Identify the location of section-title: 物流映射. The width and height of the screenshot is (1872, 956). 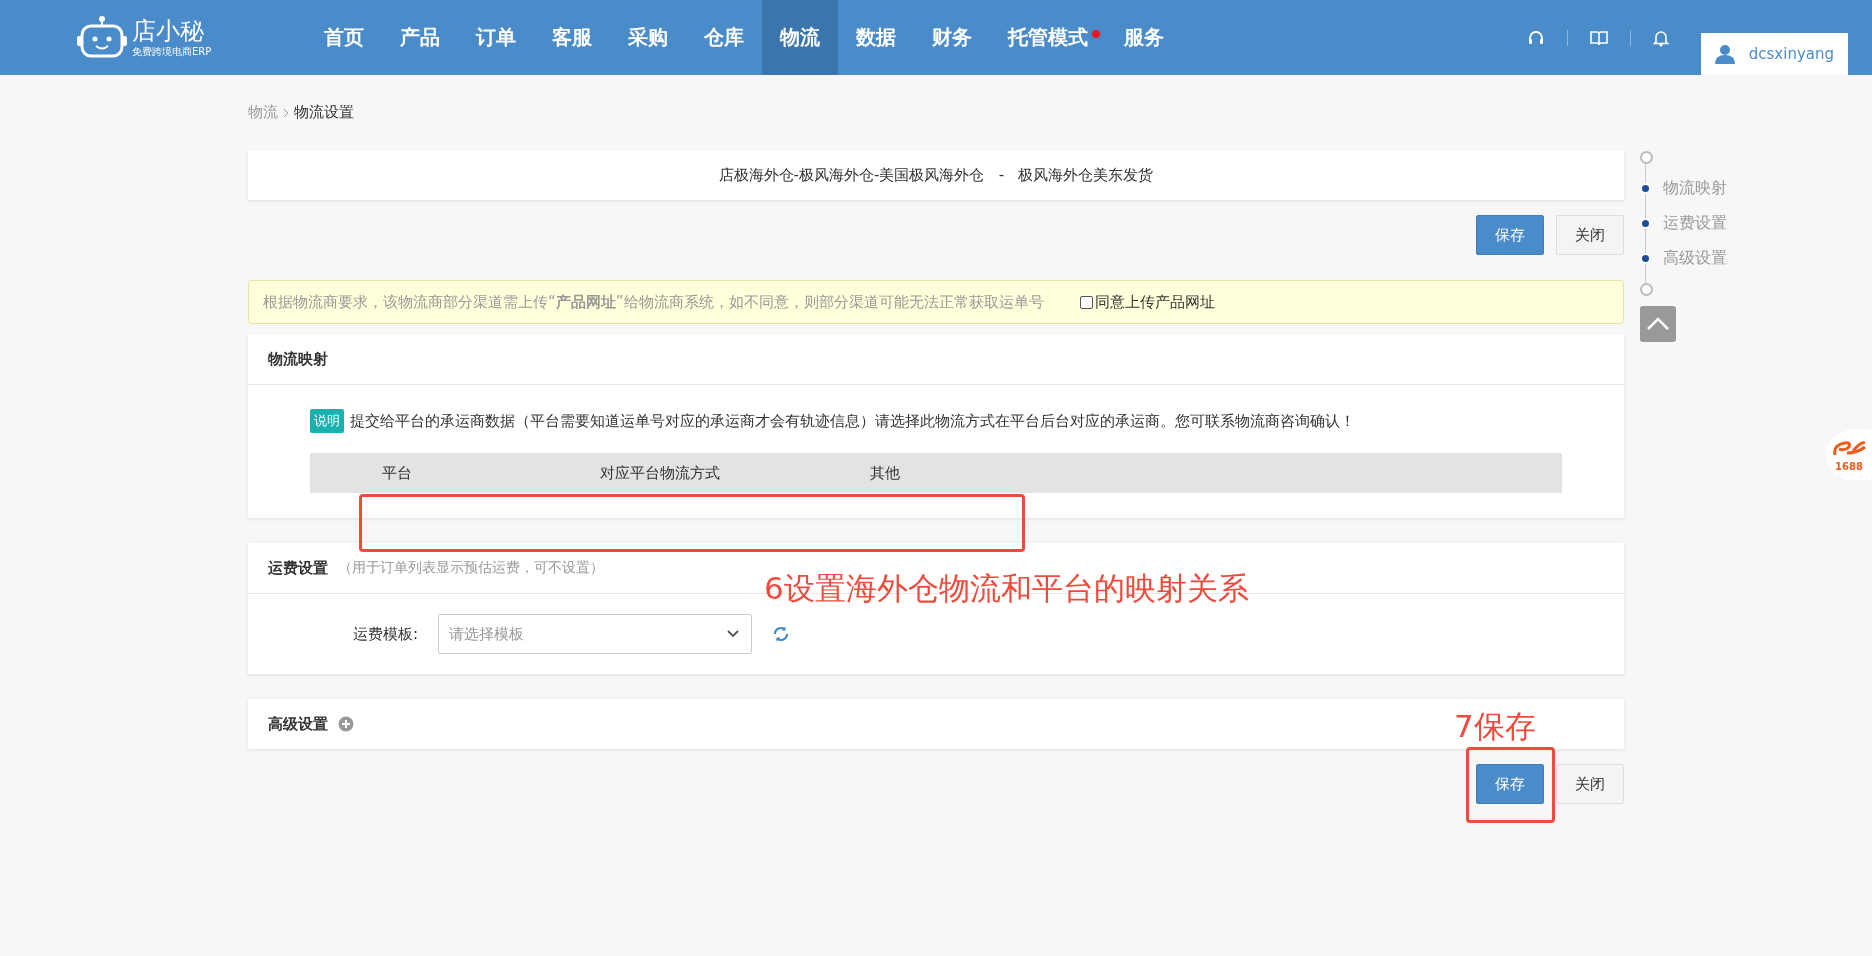
(298, 359).